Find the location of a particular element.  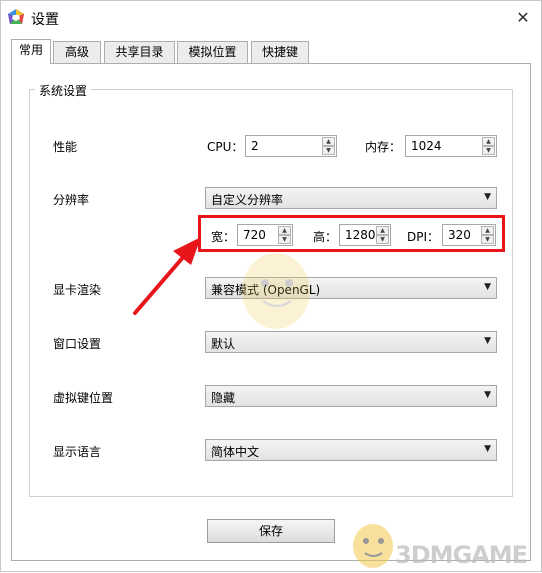

mascot-logo-icon is located at coordinates (373, 546).